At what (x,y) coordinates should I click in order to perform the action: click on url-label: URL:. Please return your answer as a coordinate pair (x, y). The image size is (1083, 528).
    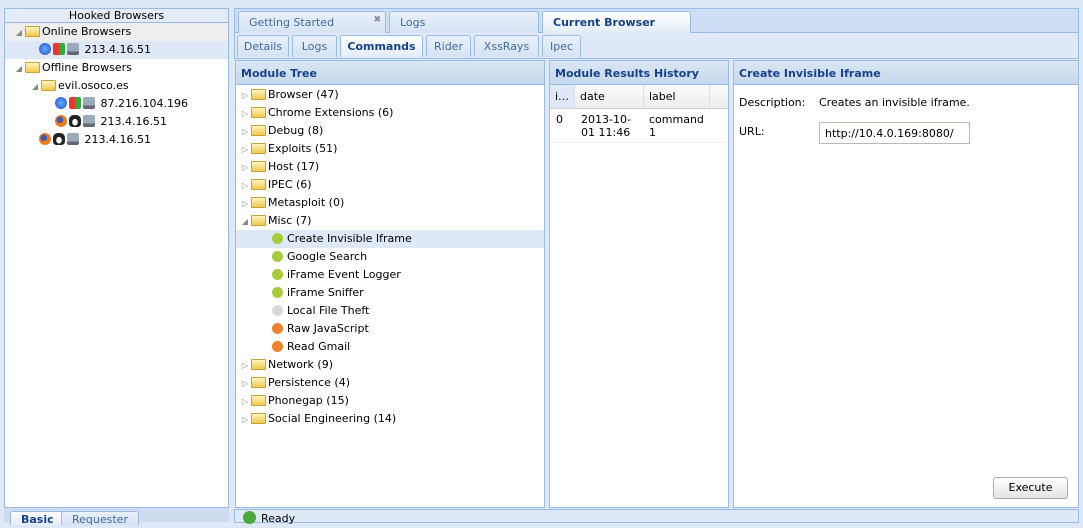
    Looking at the image, I should click on (752, 131).